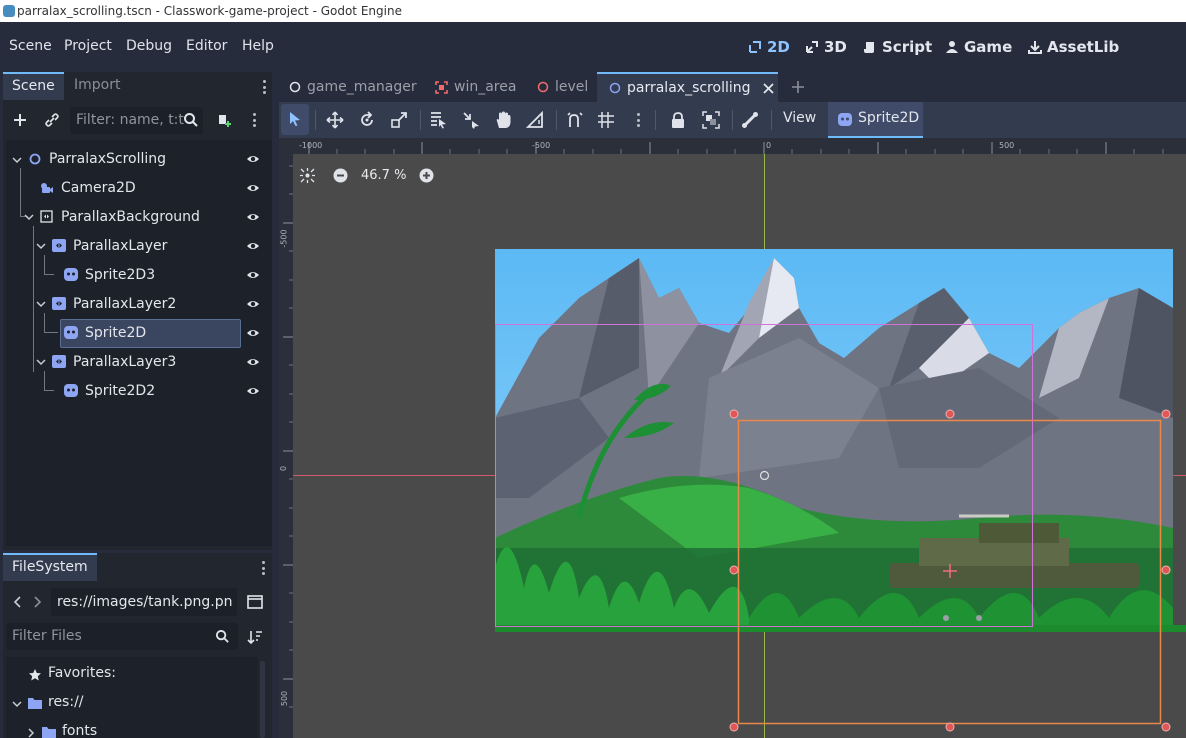  What do you see at coordinates (1035, 47) in the screenshot?
I see `assetlib-icon` at bounding box center [1035, 47].